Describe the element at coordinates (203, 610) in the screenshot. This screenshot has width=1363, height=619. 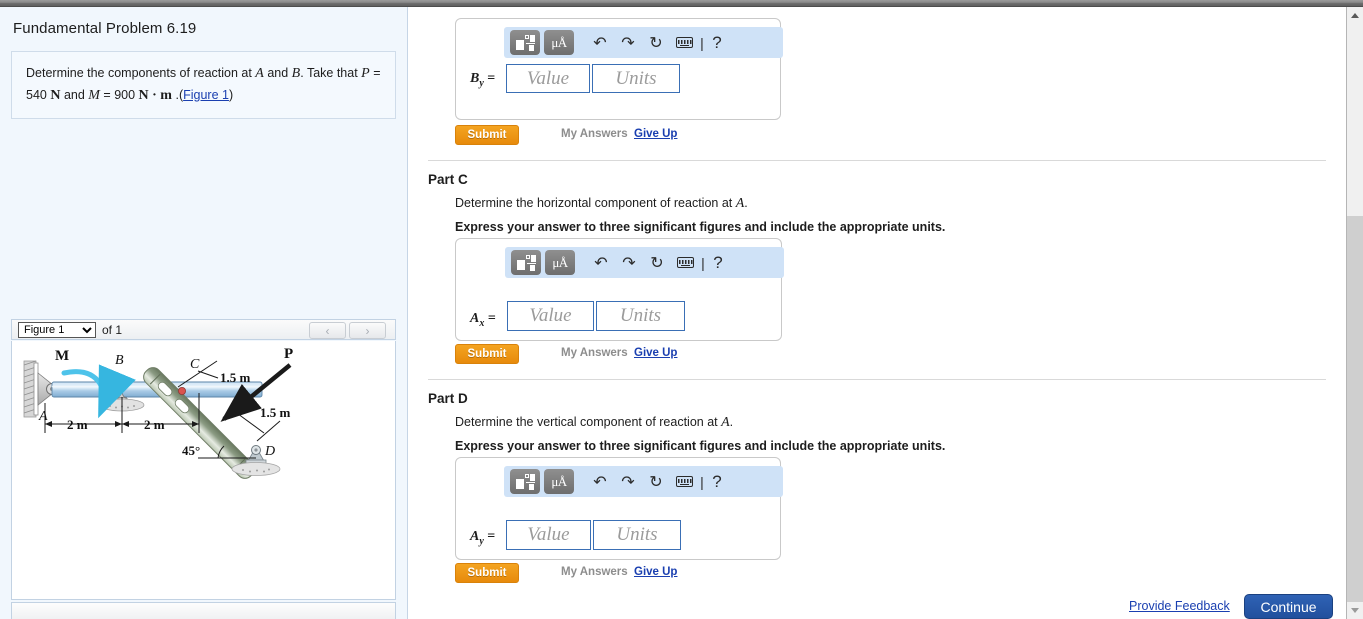
I see `figure-footer-bar` at that location.